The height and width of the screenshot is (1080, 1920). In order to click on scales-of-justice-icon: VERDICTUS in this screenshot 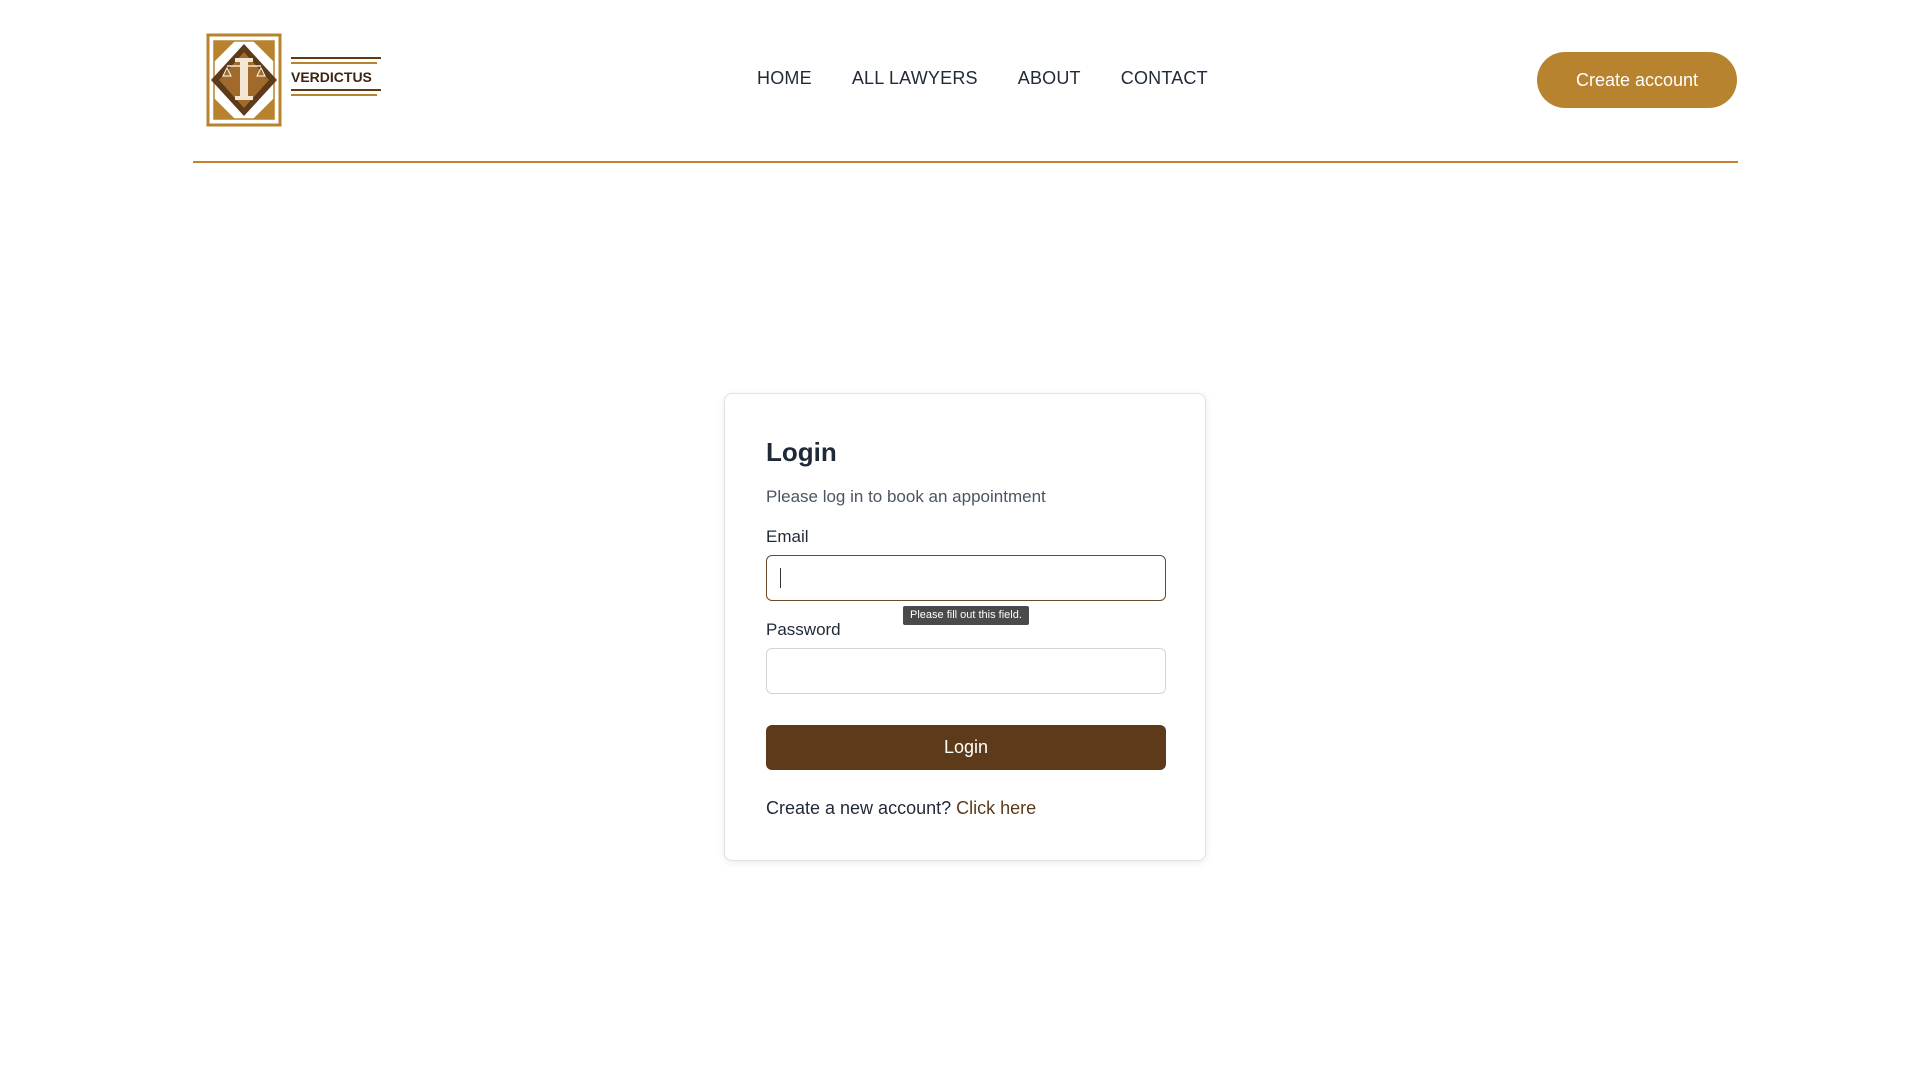, I will do `click(293, 80)`.